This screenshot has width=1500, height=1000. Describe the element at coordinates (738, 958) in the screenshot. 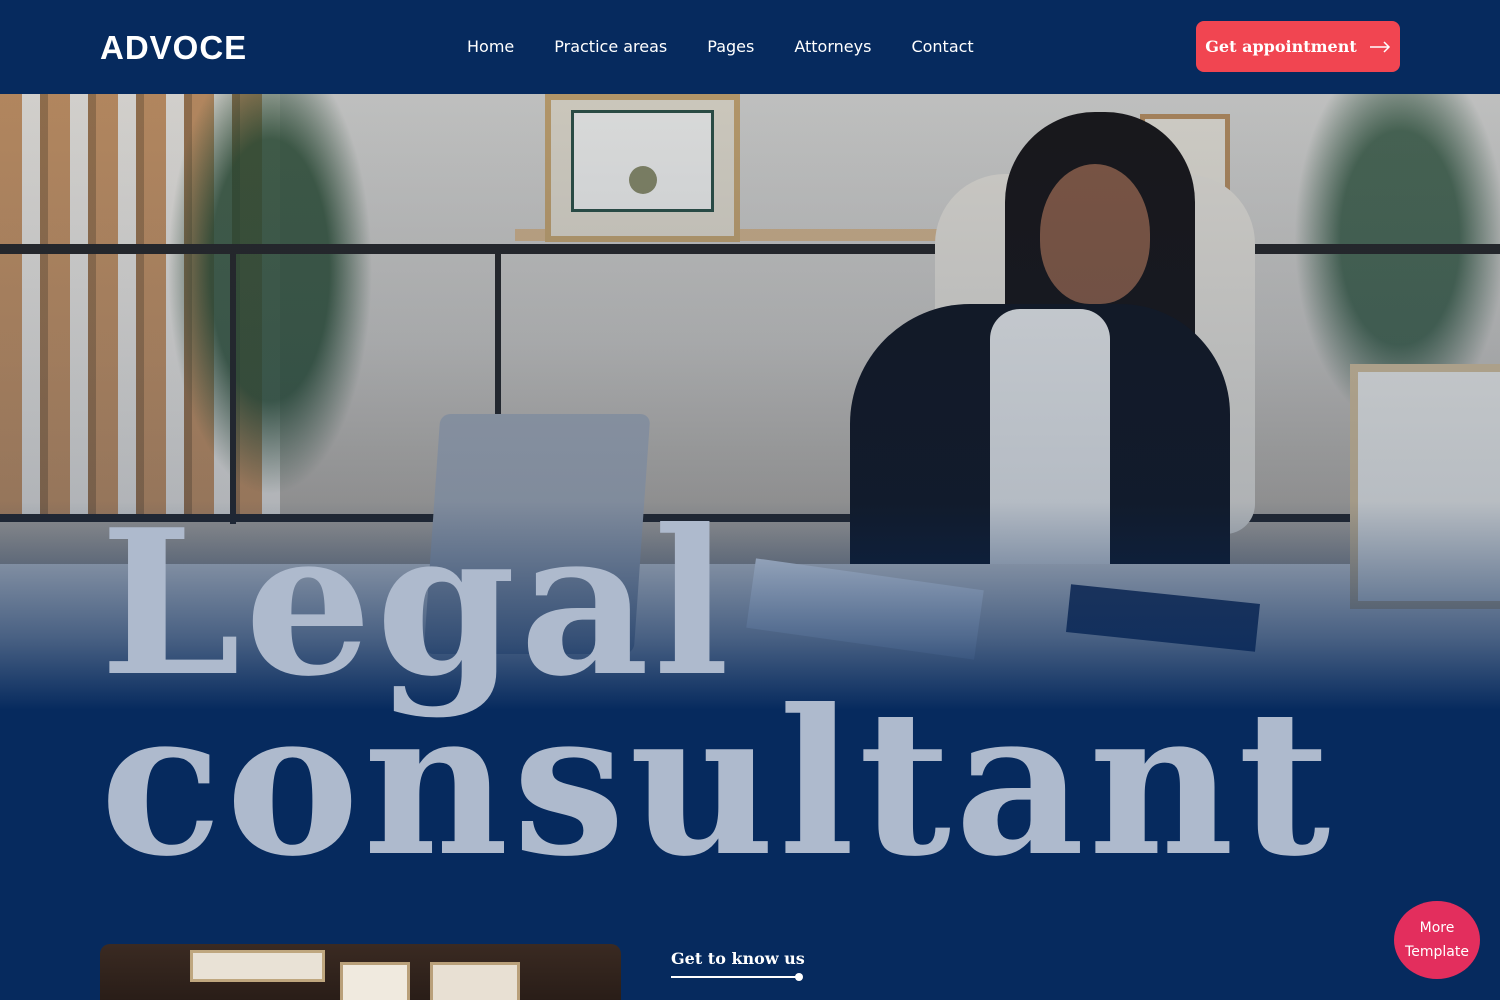

I see `get-to-know-us-link: Get to know us` at that location.